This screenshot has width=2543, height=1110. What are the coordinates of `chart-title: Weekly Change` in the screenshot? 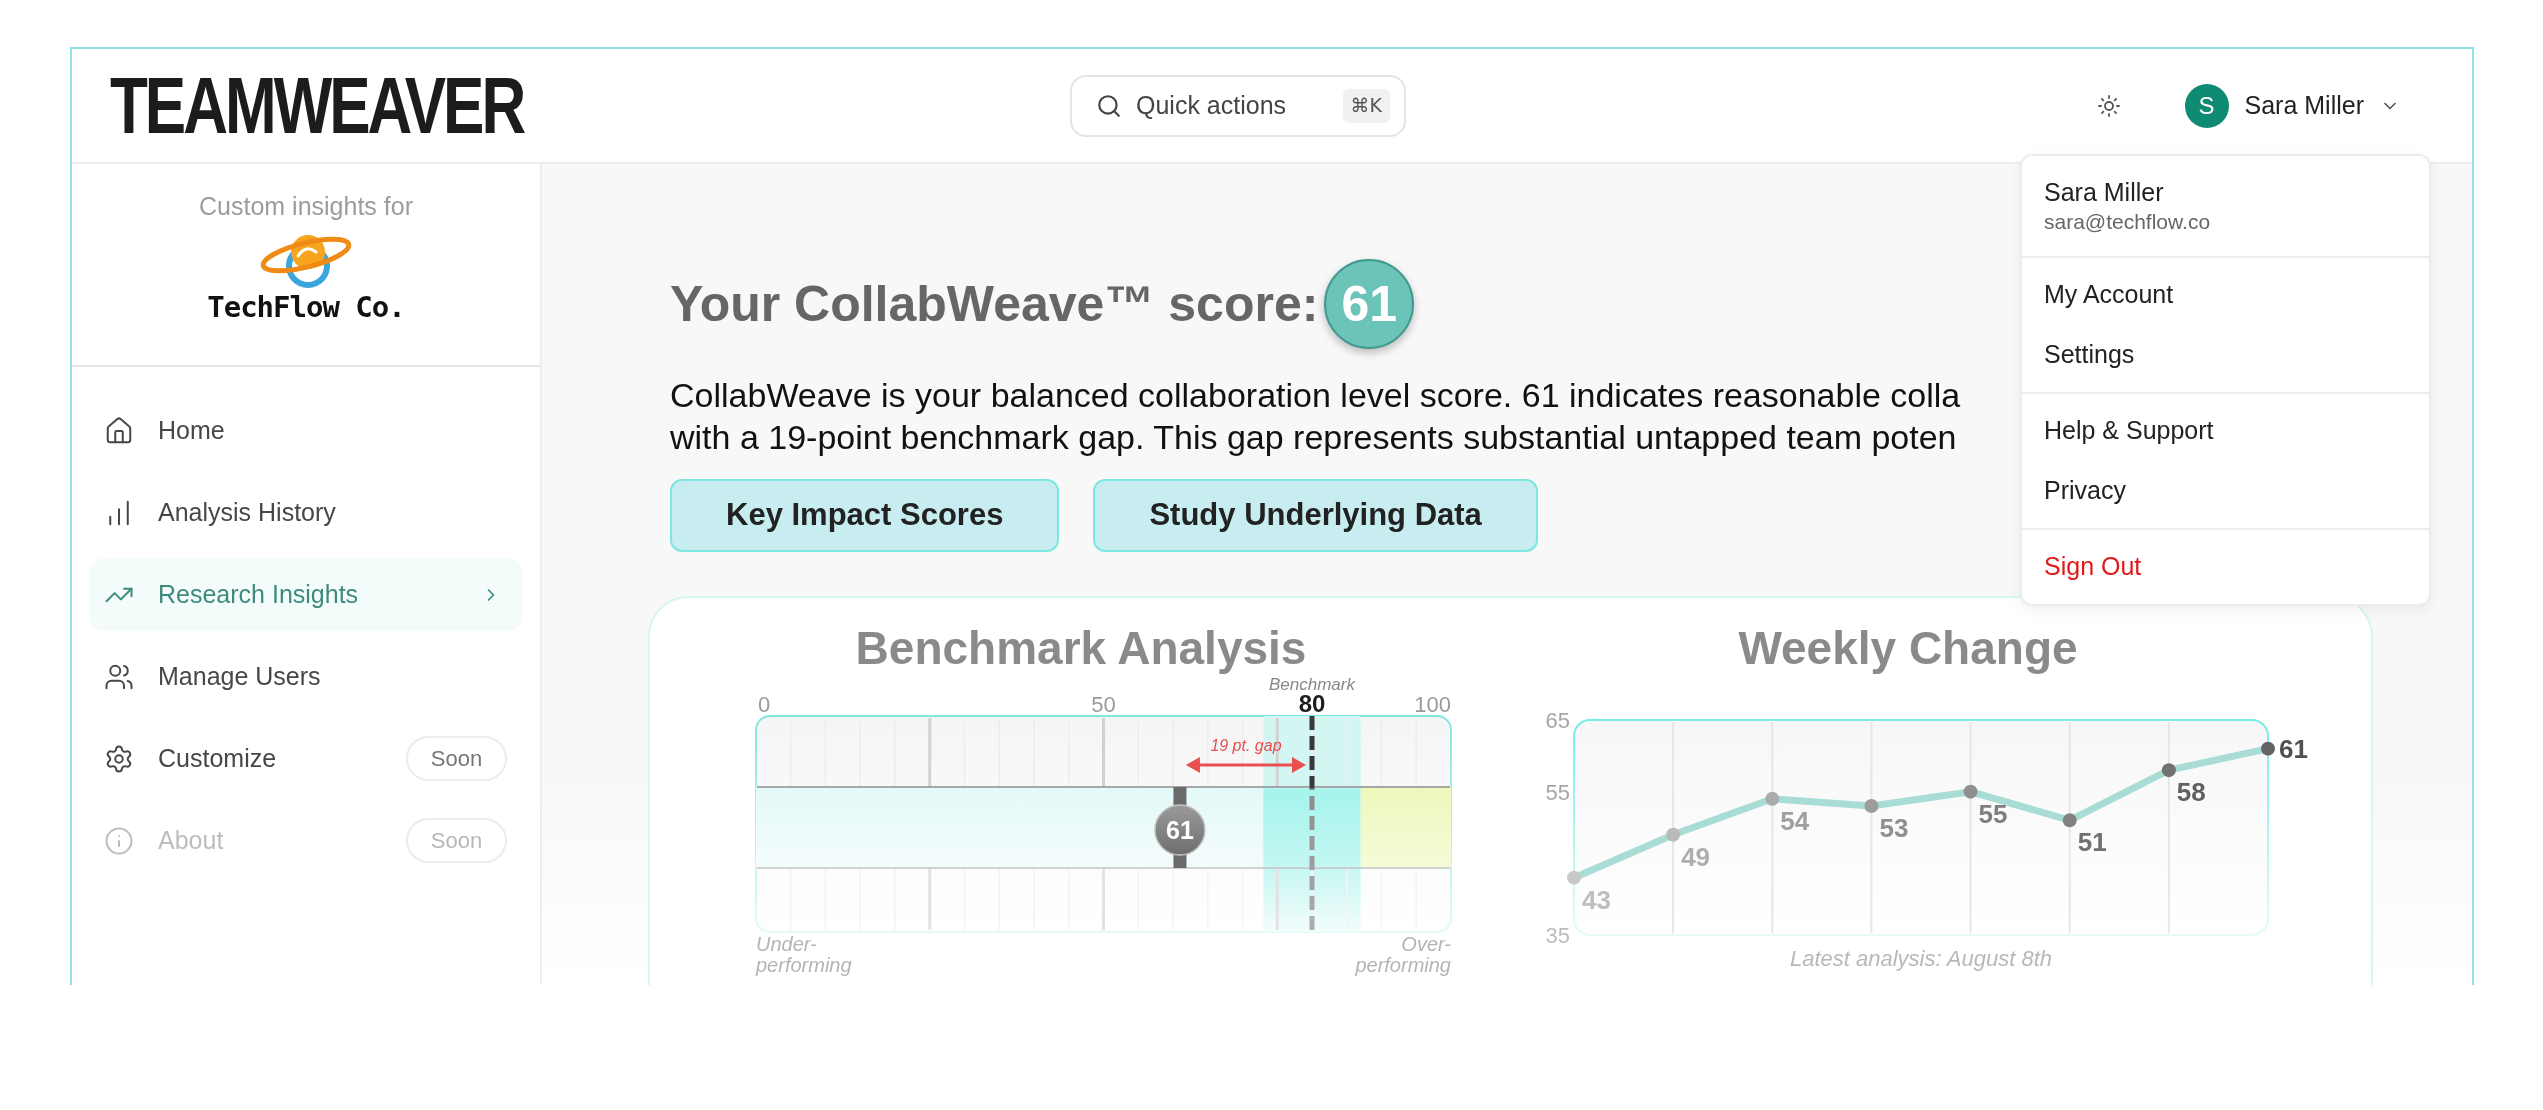 It's located at (1908, 648).